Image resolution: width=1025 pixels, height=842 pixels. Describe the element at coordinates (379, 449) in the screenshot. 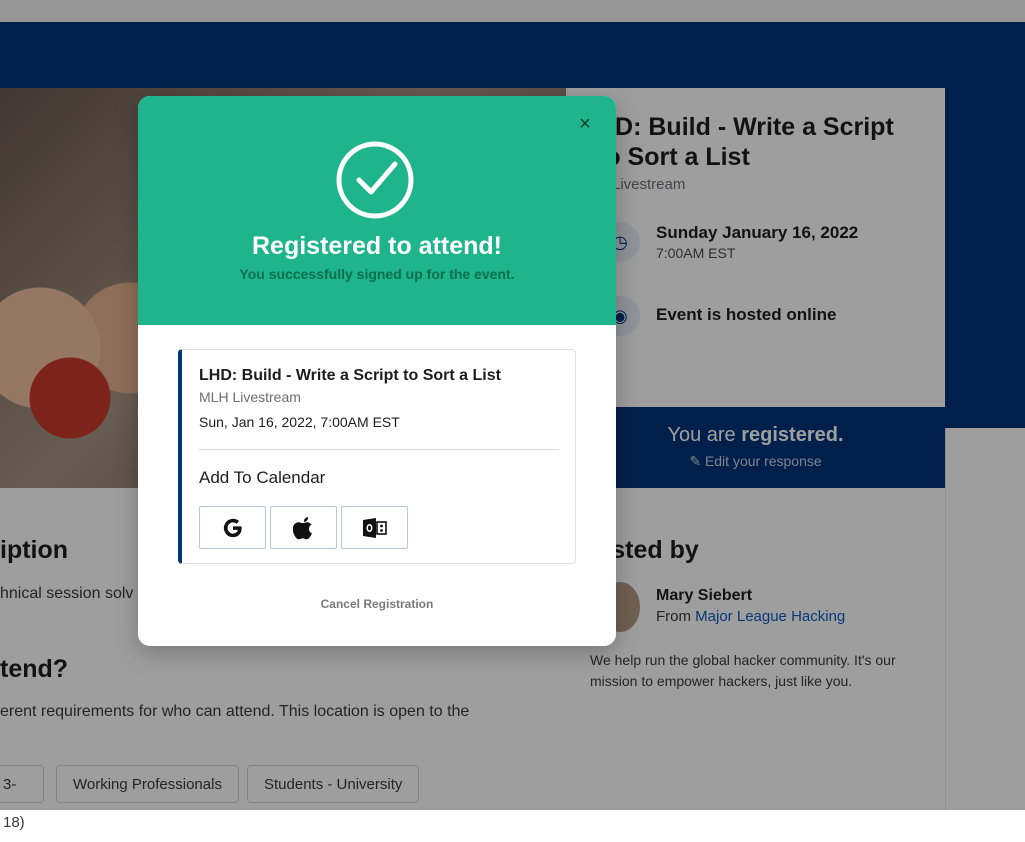

I see `card-divider` at that location.